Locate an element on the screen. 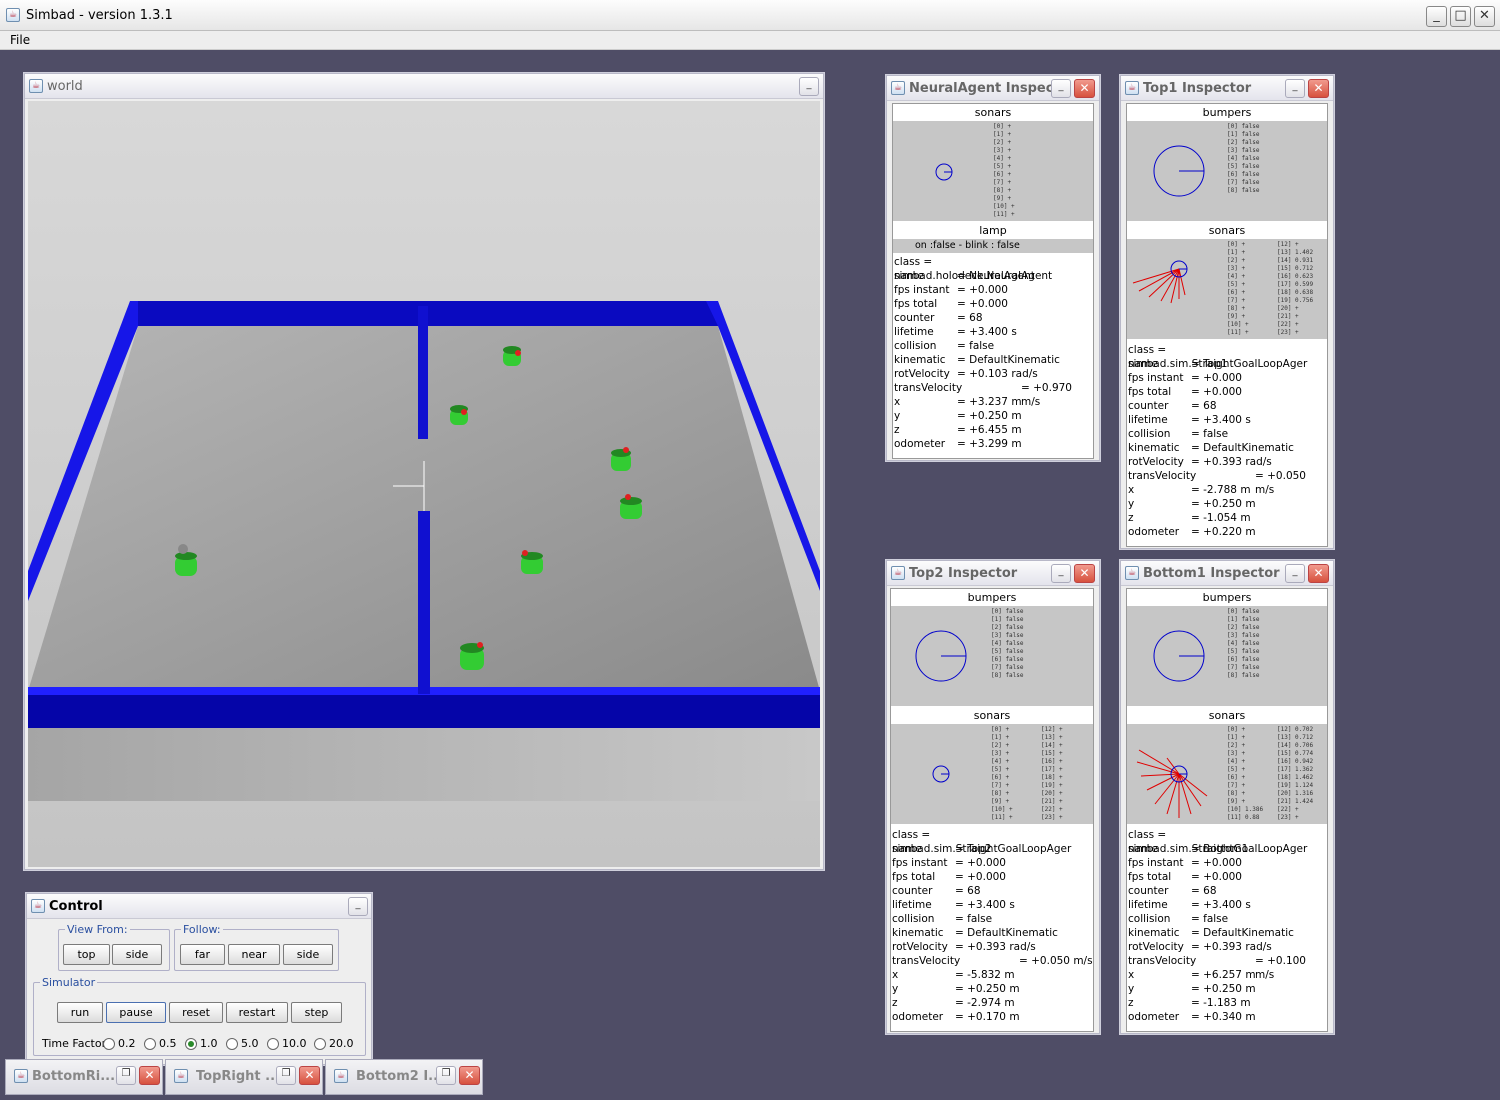  prop-value: = +0.000 is located at coordinates (982, 290).